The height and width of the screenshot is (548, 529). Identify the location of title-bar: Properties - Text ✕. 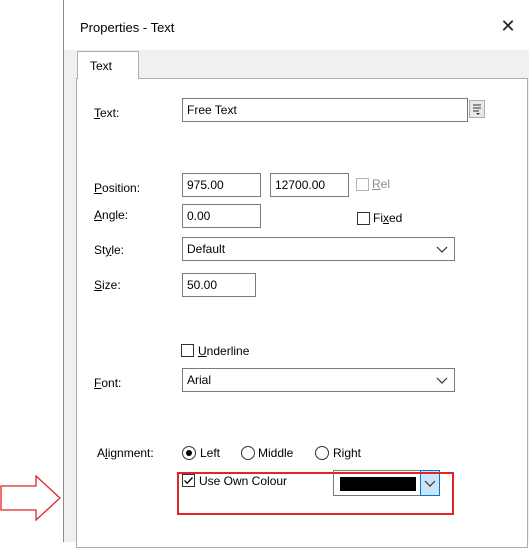
(296, 25).